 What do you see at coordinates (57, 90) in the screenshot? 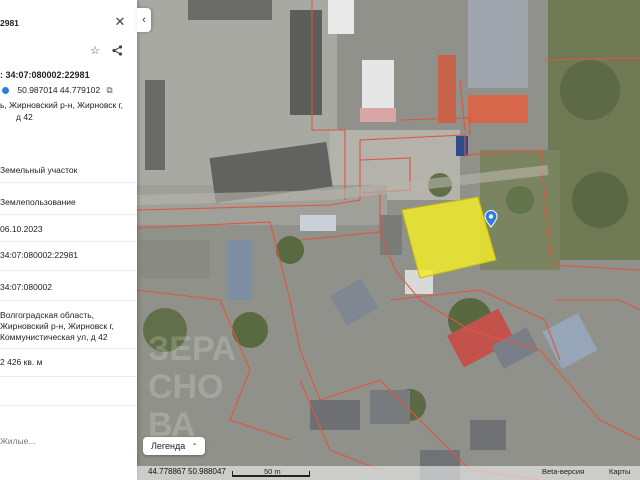
I see `coordinates-row: 50.987014 44.779102 ⧉` at bounding box center [57, 90].